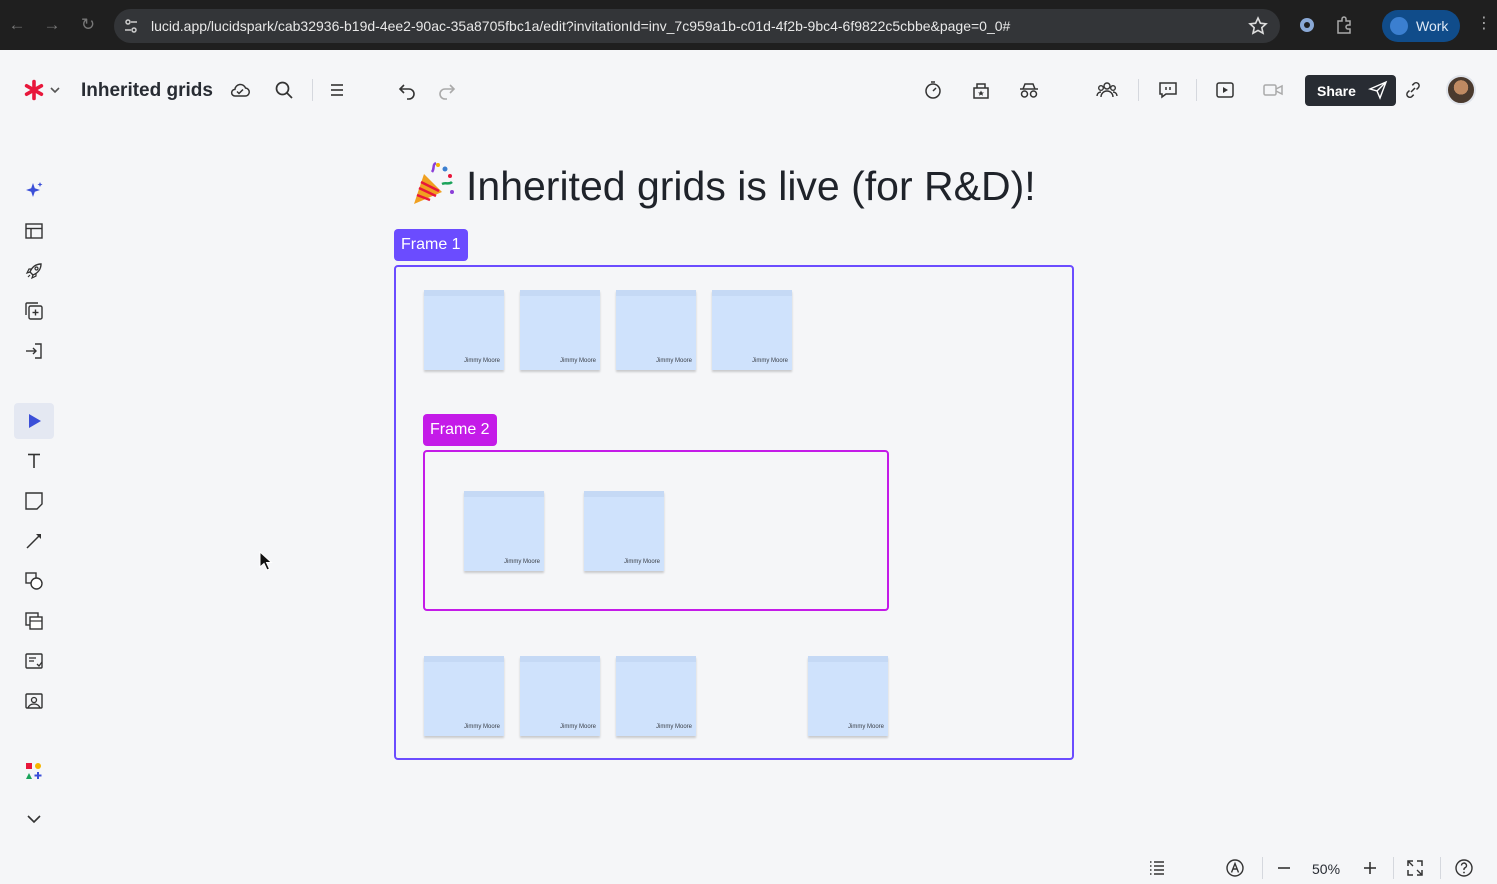 Image resolution: width=1497 pixels, height=884 pixels. I want to click on extension-icon, so click(1307, 25).